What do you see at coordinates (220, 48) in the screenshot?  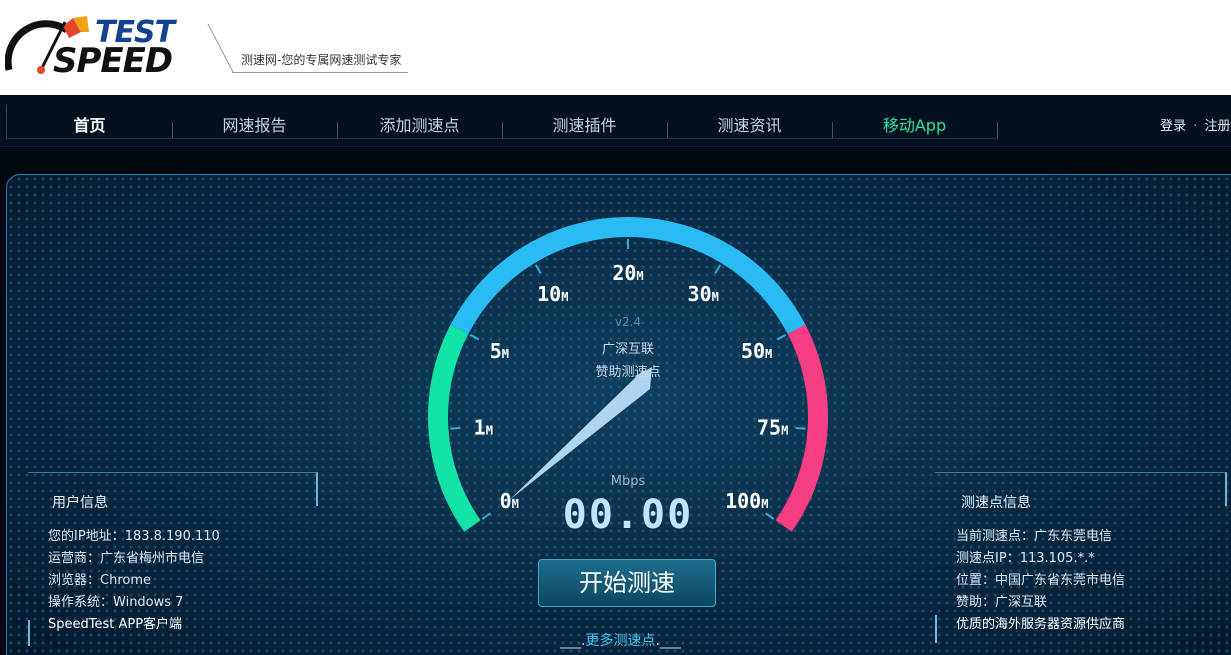 I see `slogan-divider` at bounding box center [220, 48].